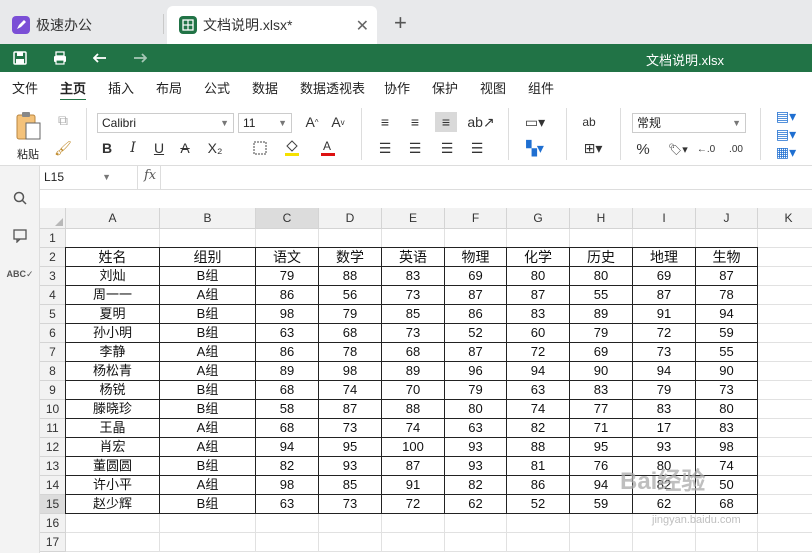 The height and width of the screenshot is (553, 812). Describe the element at coordinates (25, 87) in the screenshot. I see `menu-file: 文件` at that location.